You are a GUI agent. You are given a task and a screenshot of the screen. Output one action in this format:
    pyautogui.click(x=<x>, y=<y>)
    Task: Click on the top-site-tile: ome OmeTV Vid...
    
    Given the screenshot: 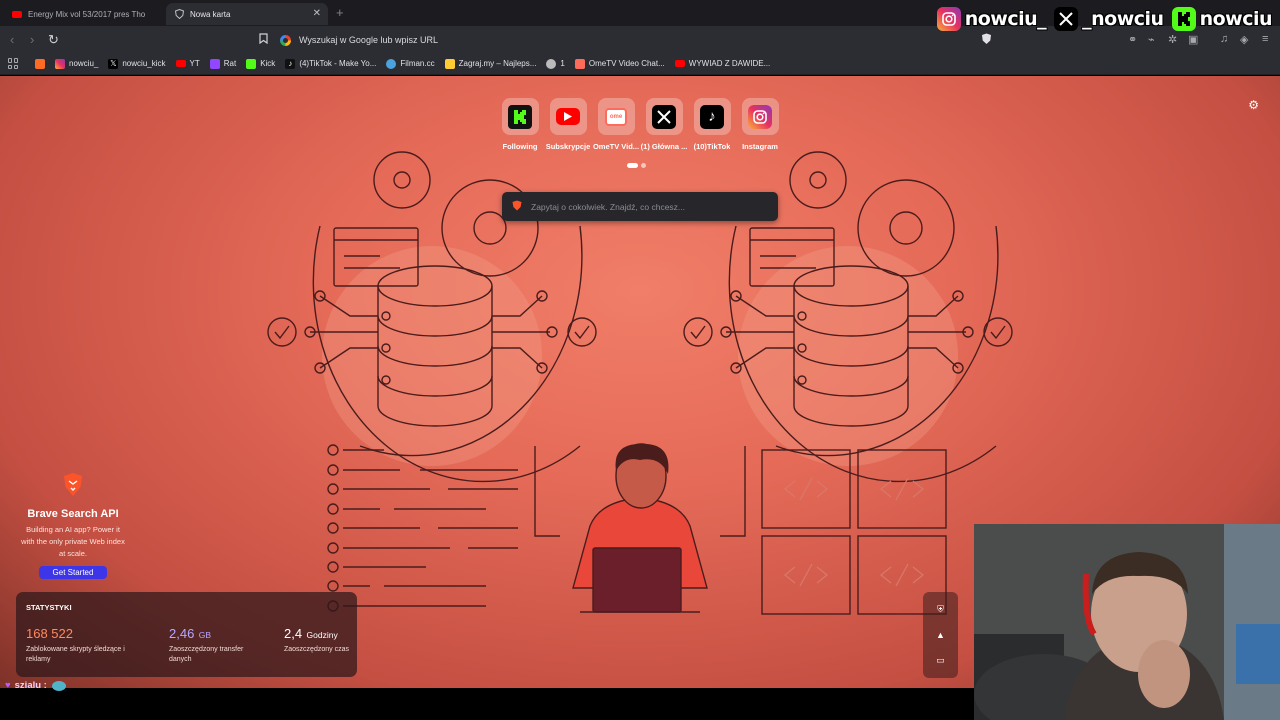 What is the action you would take?
    pyautogui.click(x=616, y=124)
    